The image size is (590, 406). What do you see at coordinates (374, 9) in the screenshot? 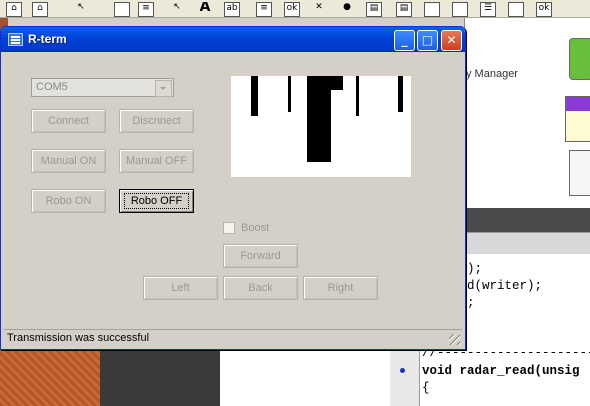
I see `group-tool-icon: ▤` at bounding box center [374, 9].